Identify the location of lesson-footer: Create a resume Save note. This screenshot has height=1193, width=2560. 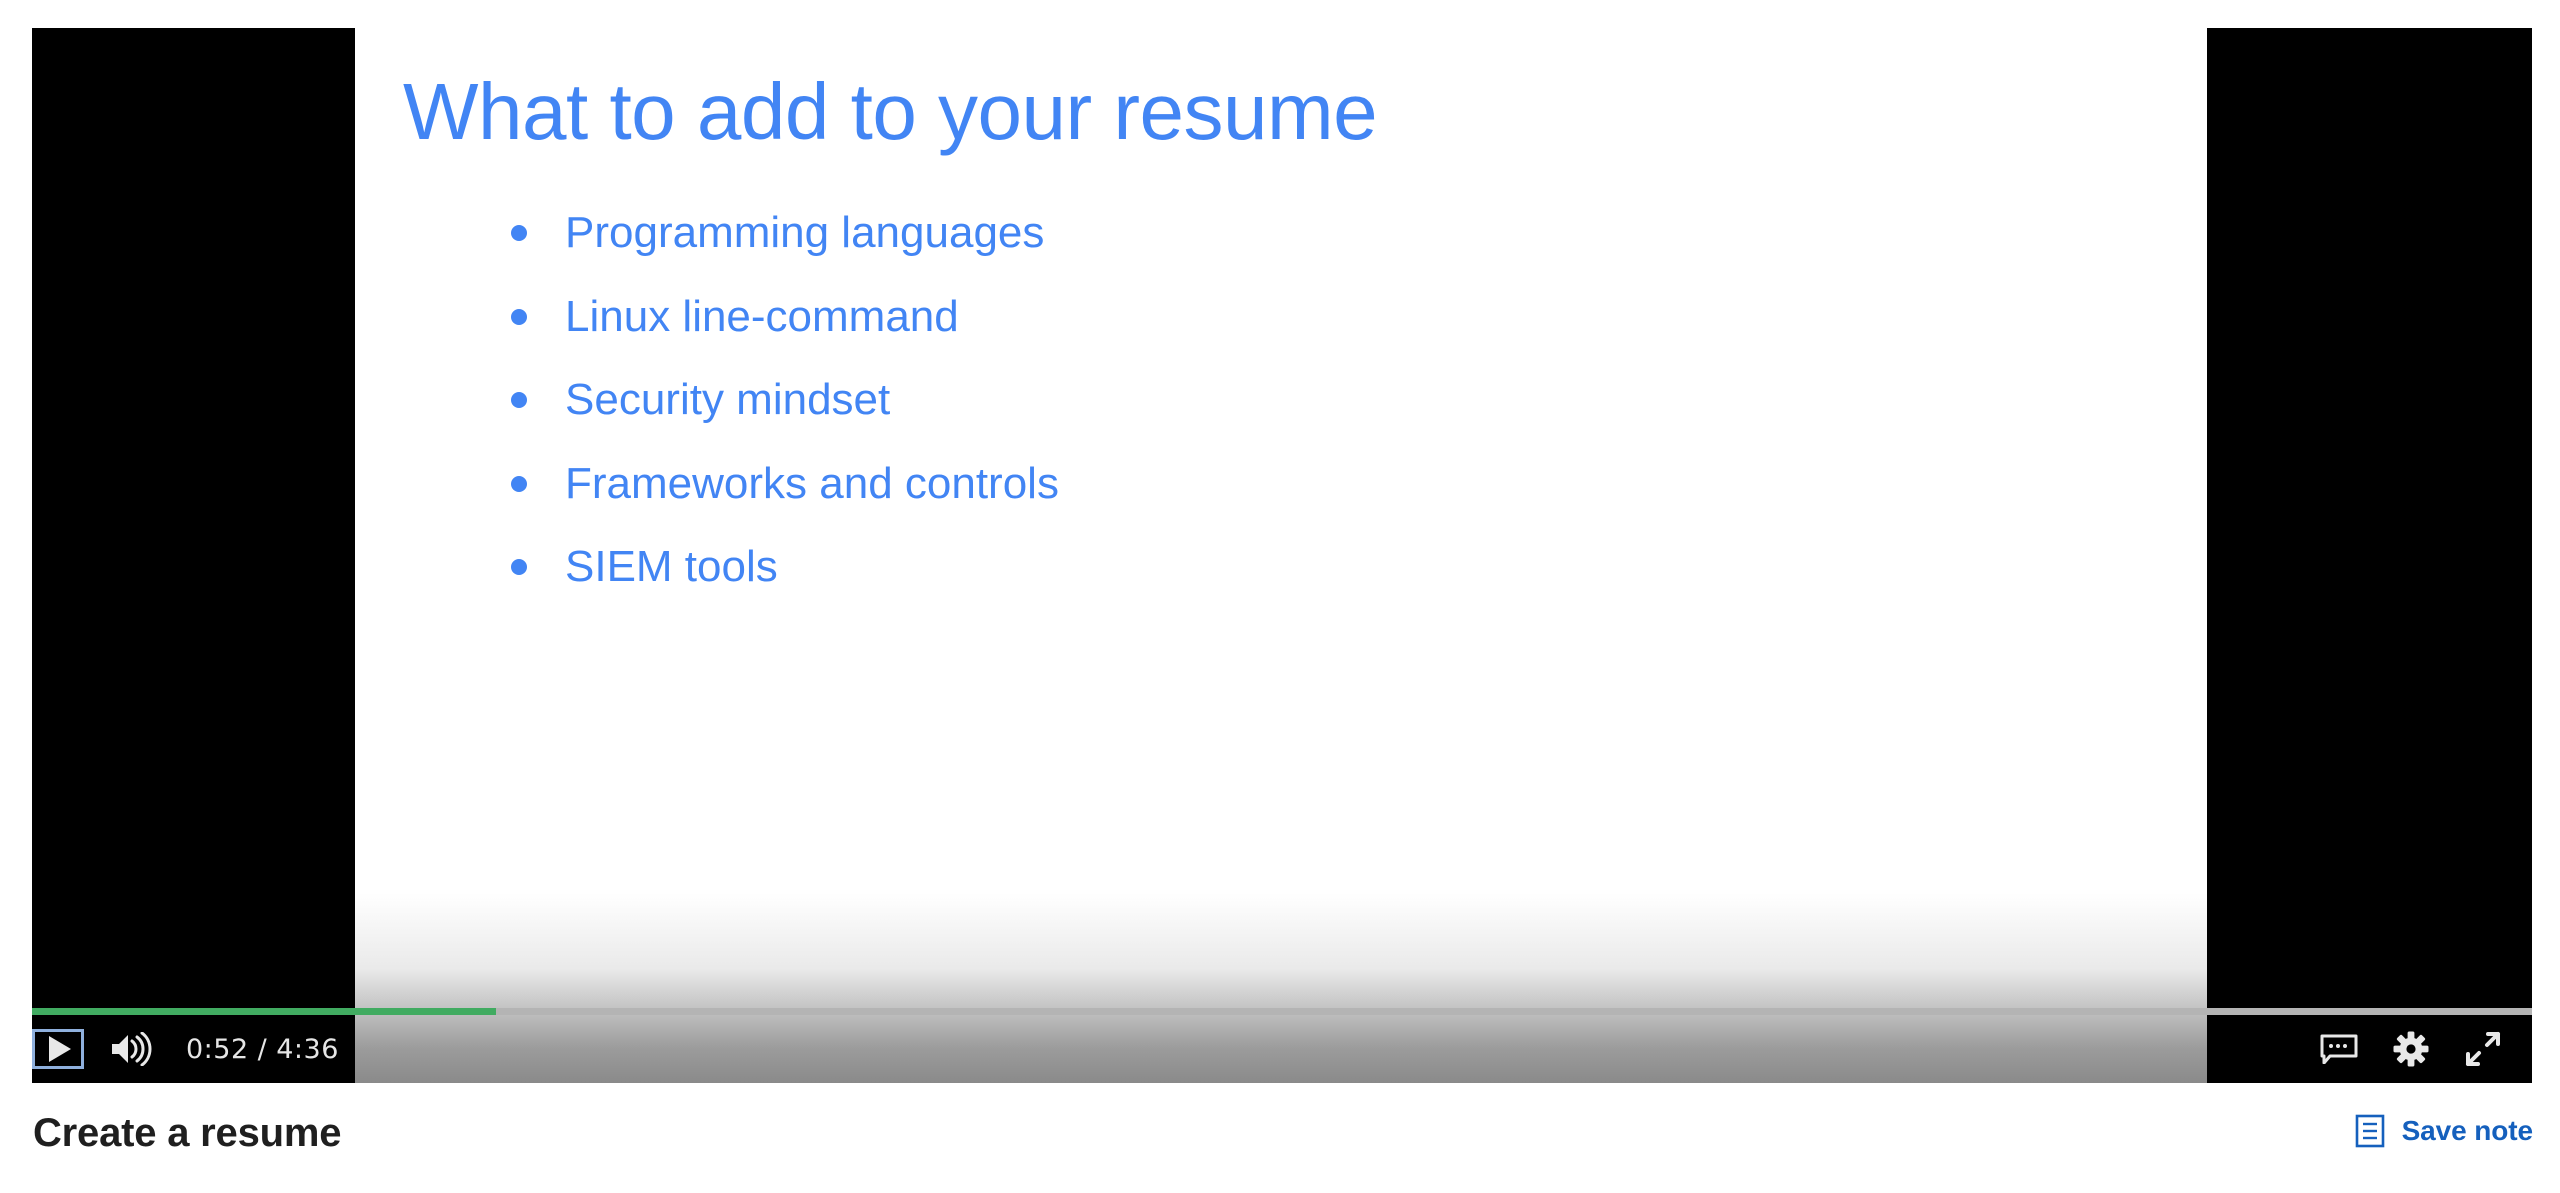
(1280, 1146).